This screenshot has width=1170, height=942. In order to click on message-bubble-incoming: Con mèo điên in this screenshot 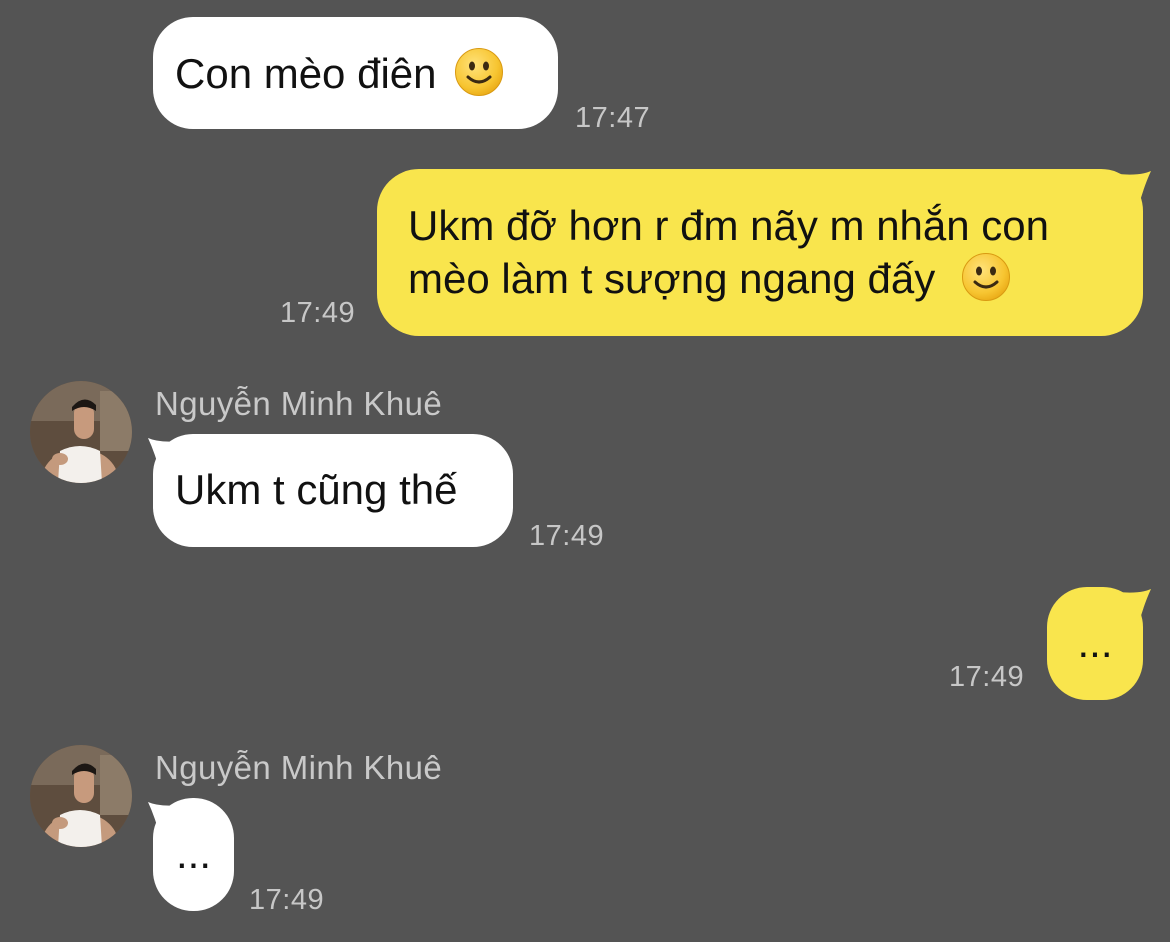, I will do `click(355, 73)`.